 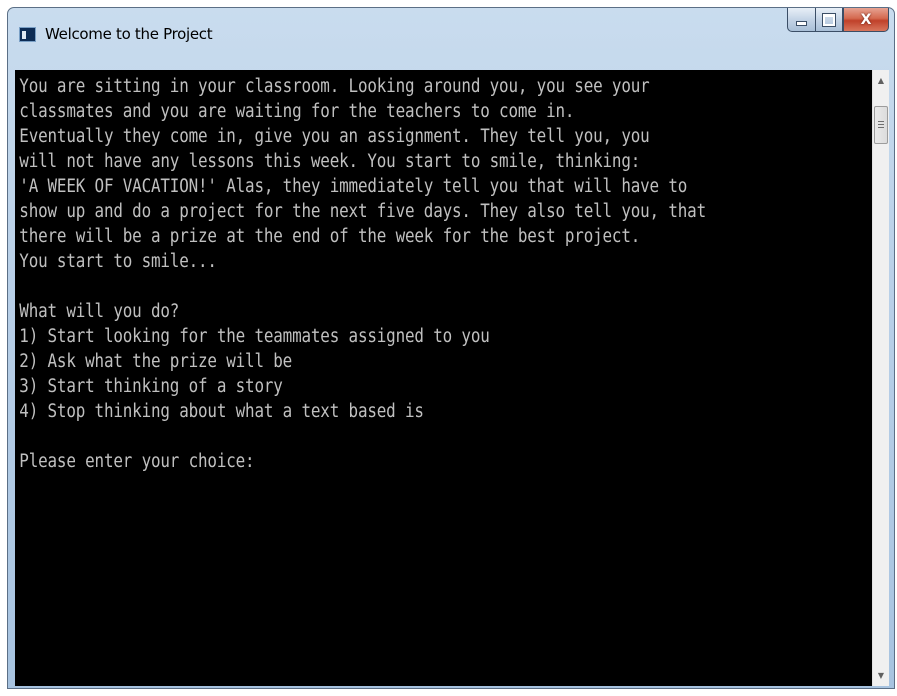 What do you see at coordinates (881, 80) in the screenshot?
I see `scroll-up-arrow-icon: ▲` at bounding box center [881, 80].